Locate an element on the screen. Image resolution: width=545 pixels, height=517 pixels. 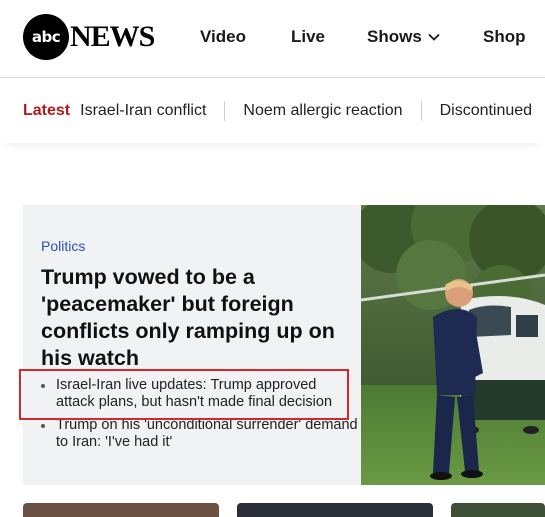
nav-shows-menu: Shows is located at coordinates (403, 37).